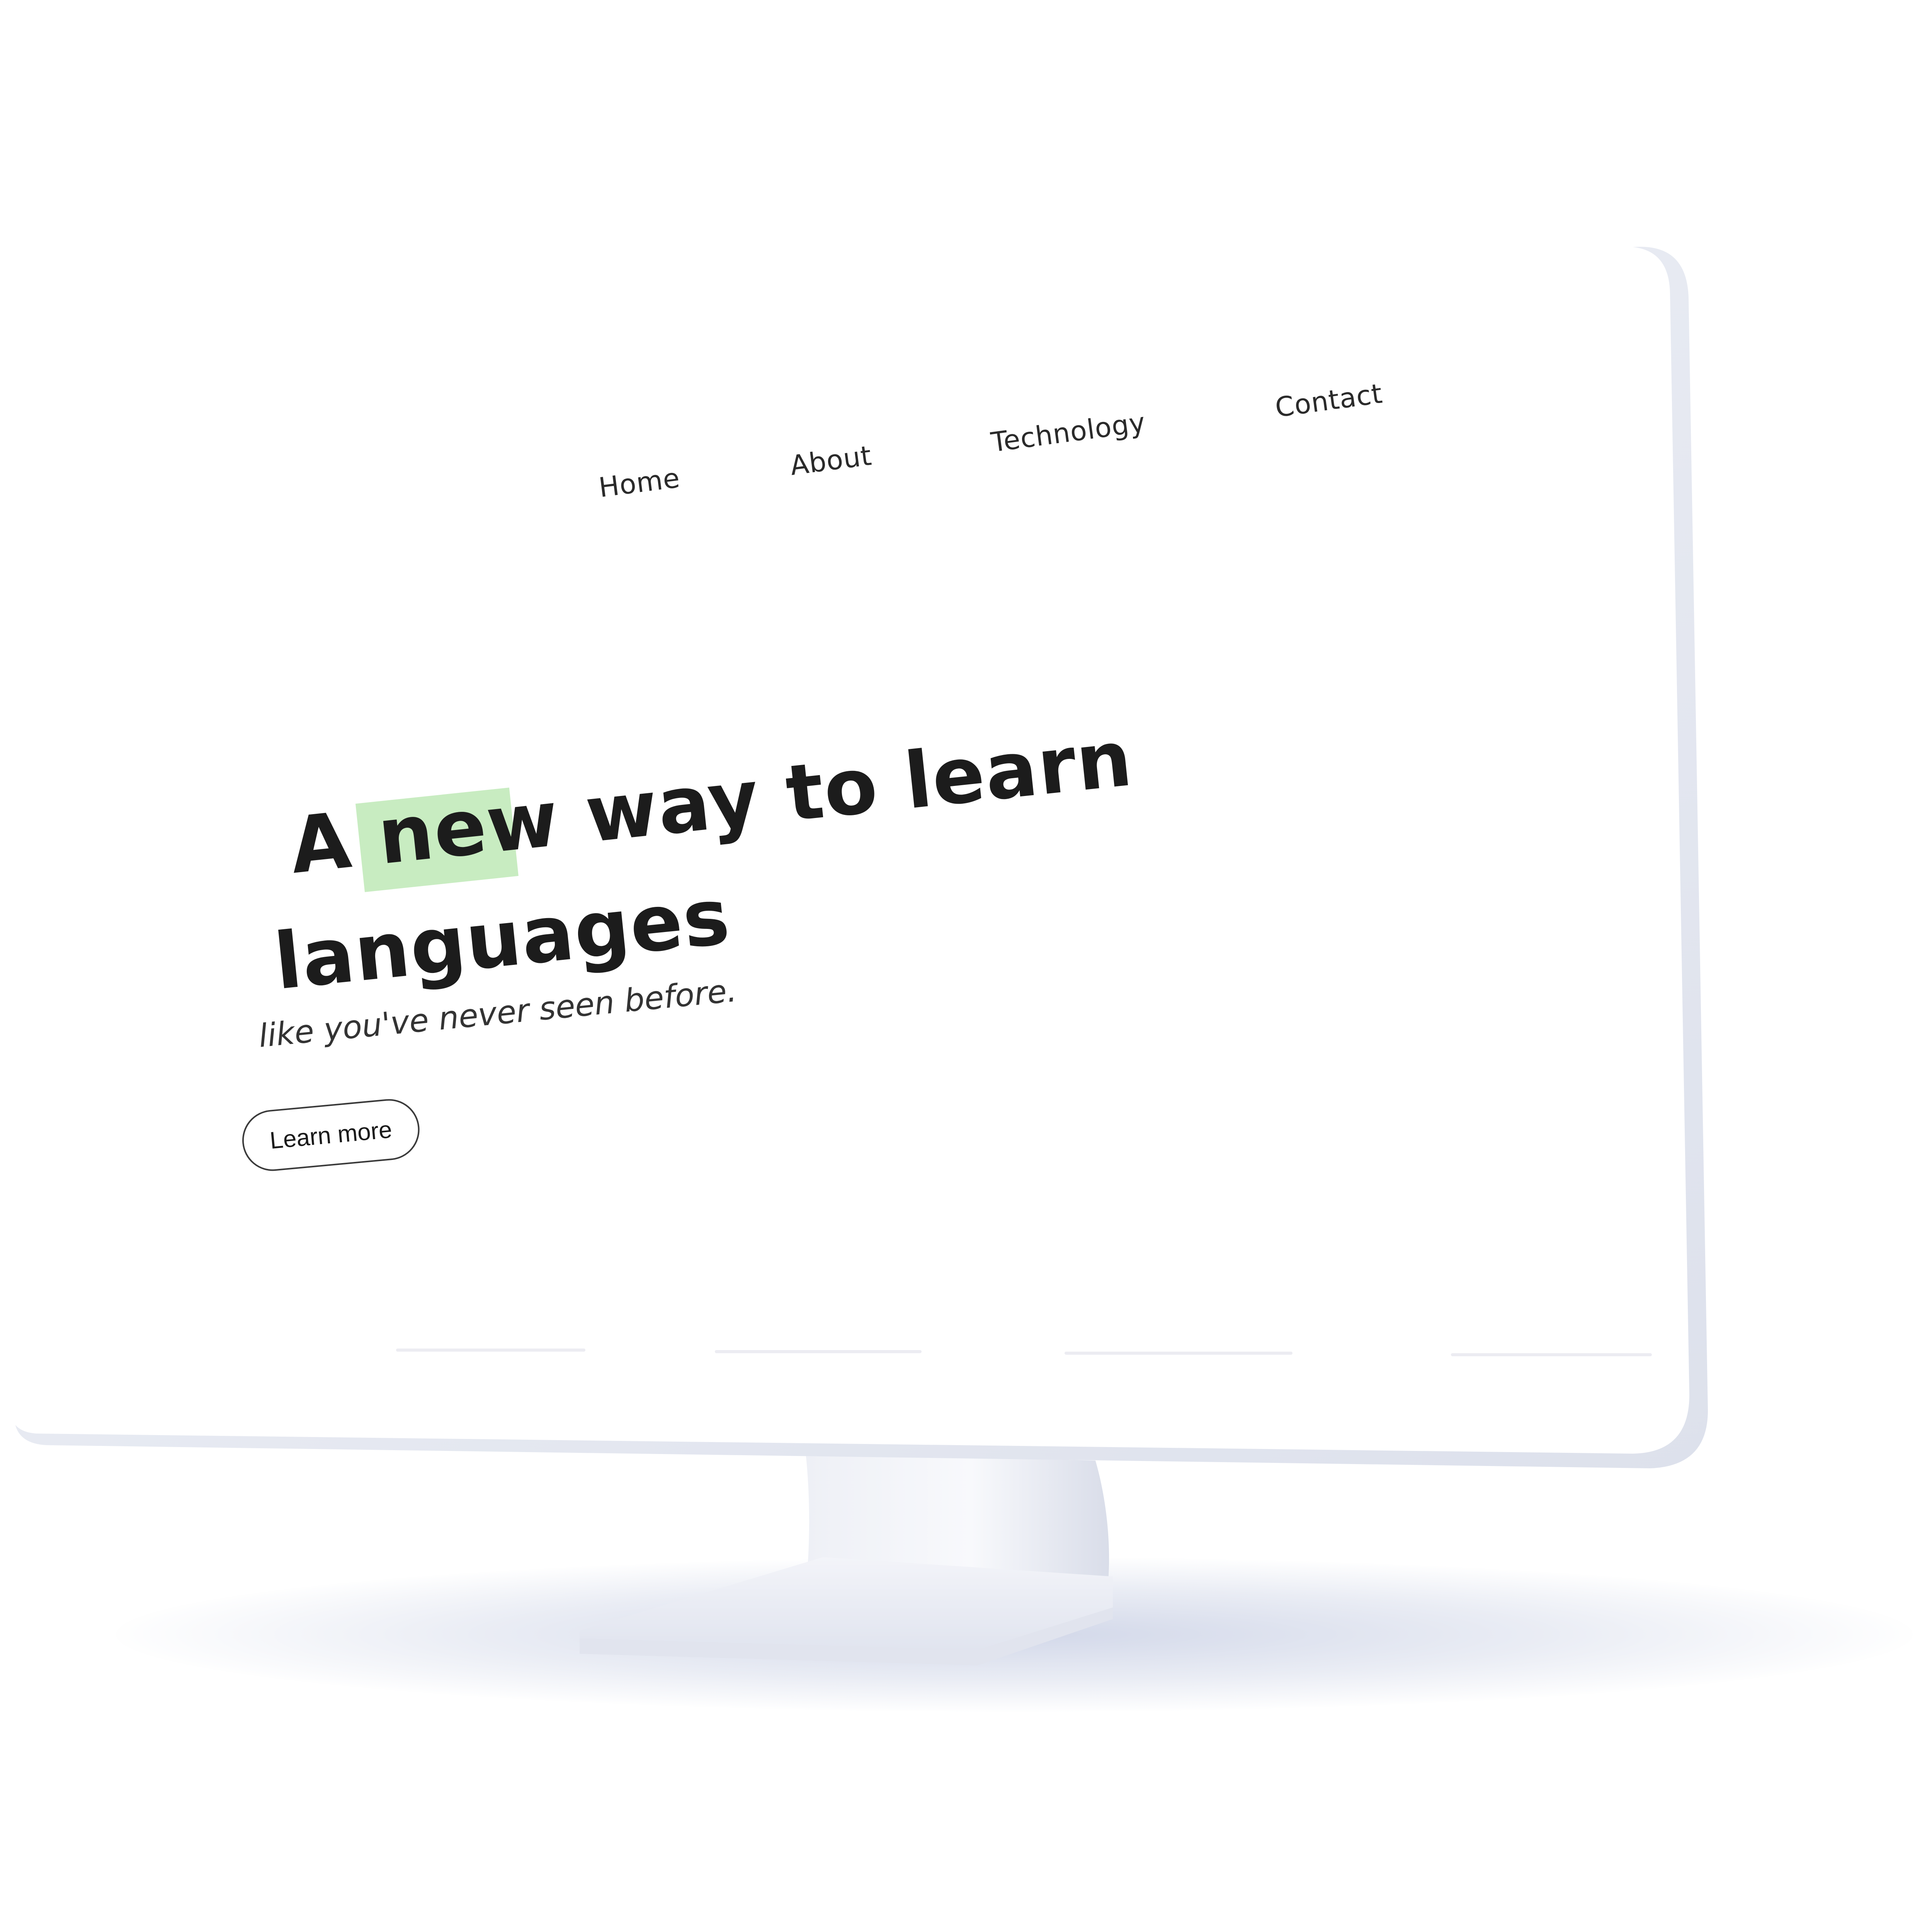 The width and height of the screenshot is (1932, 1932). What do you see at coordinates (321, 843) in the screenshot?
I see `headline-prefix: A` at bounding box center [321, 843].